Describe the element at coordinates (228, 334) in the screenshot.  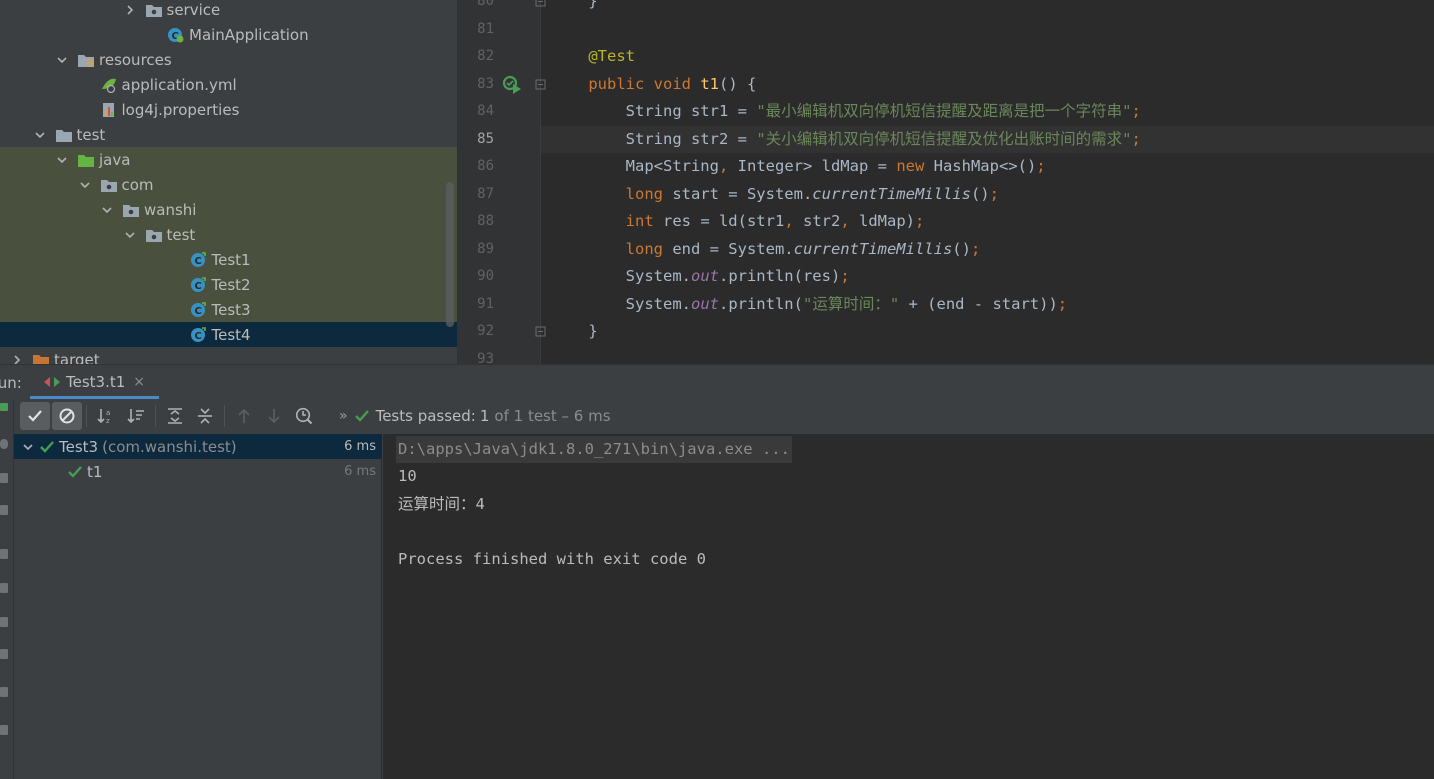
I see `tree-item: C Test4` at that location.